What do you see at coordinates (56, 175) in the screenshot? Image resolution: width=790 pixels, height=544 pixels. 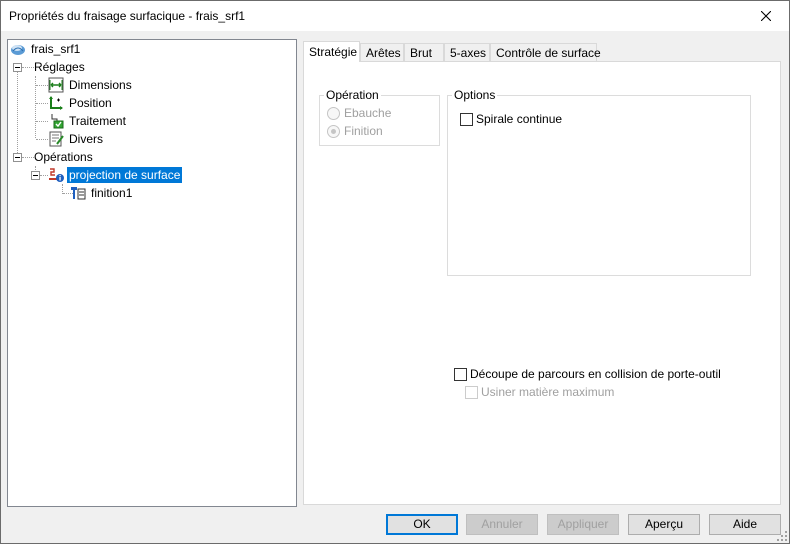 I see `projection-icon` at bounding box center [56, 175].